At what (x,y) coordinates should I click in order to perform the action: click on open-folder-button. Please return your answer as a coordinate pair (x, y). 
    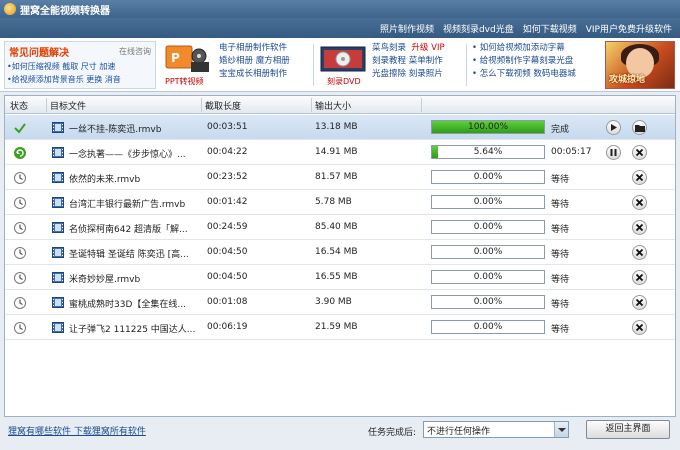
    Looking at the image, I should click on (639, 127).